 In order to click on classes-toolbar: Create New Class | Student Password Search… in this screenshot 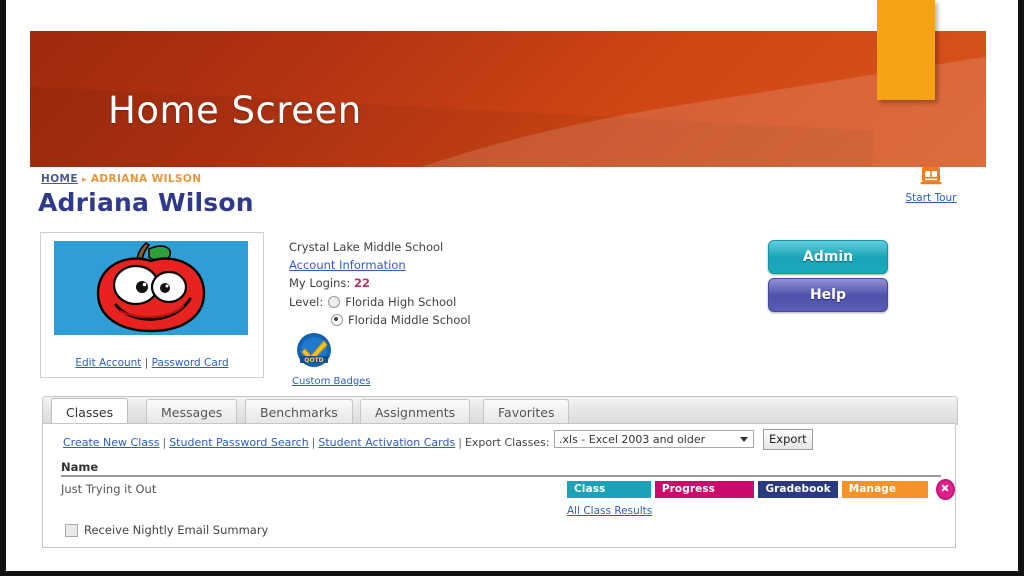, I will do `click(306, 442)`.